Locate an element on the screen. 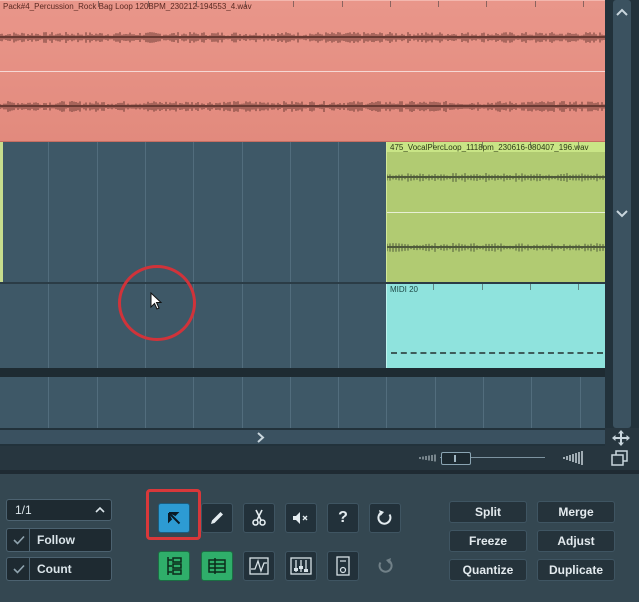  duplicate-button: Duplicate is located at coordinates (576, 570).